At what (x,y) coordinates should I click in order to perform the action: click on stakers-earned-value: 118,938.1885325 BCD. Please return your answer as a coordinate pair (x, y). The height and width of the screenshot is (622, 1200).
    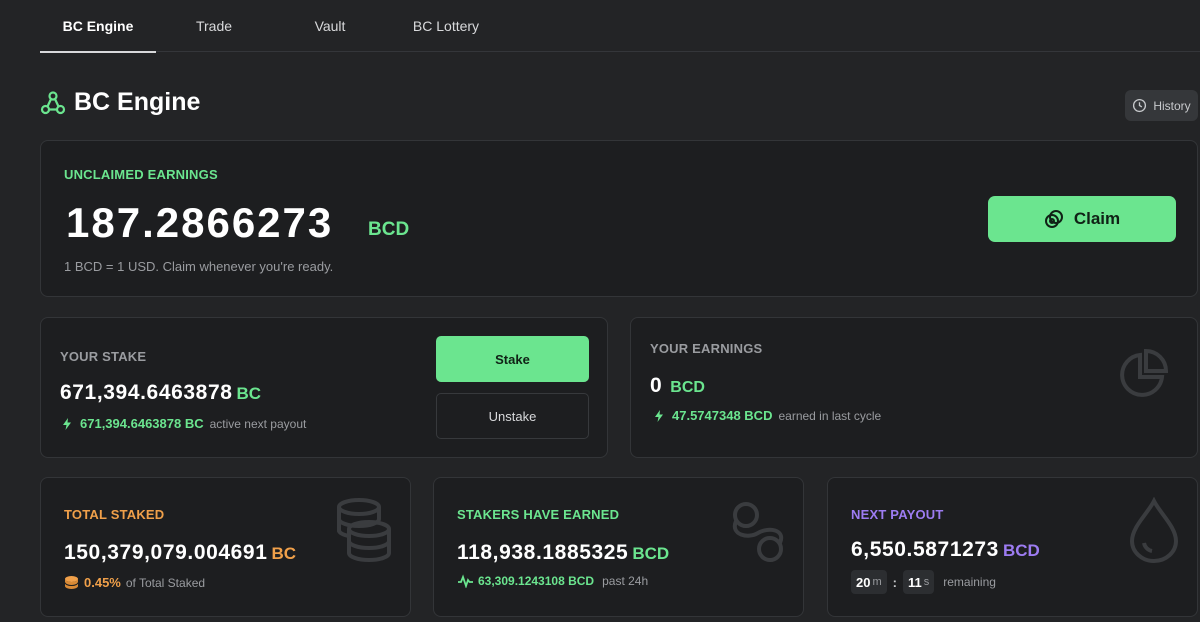
    Looking at the image, I should click on (563, 553).